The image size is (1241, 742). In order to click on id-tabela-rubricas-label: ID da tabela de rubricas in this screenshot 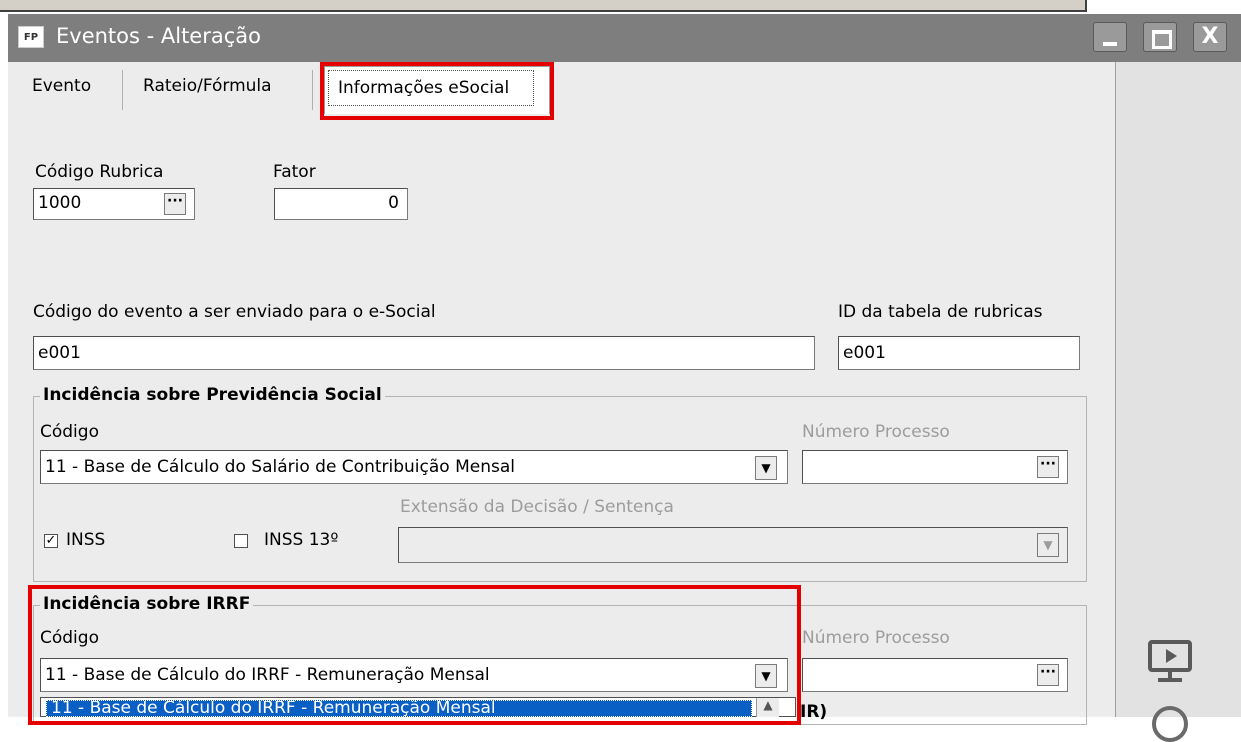, I will do `click(940, 312)`.